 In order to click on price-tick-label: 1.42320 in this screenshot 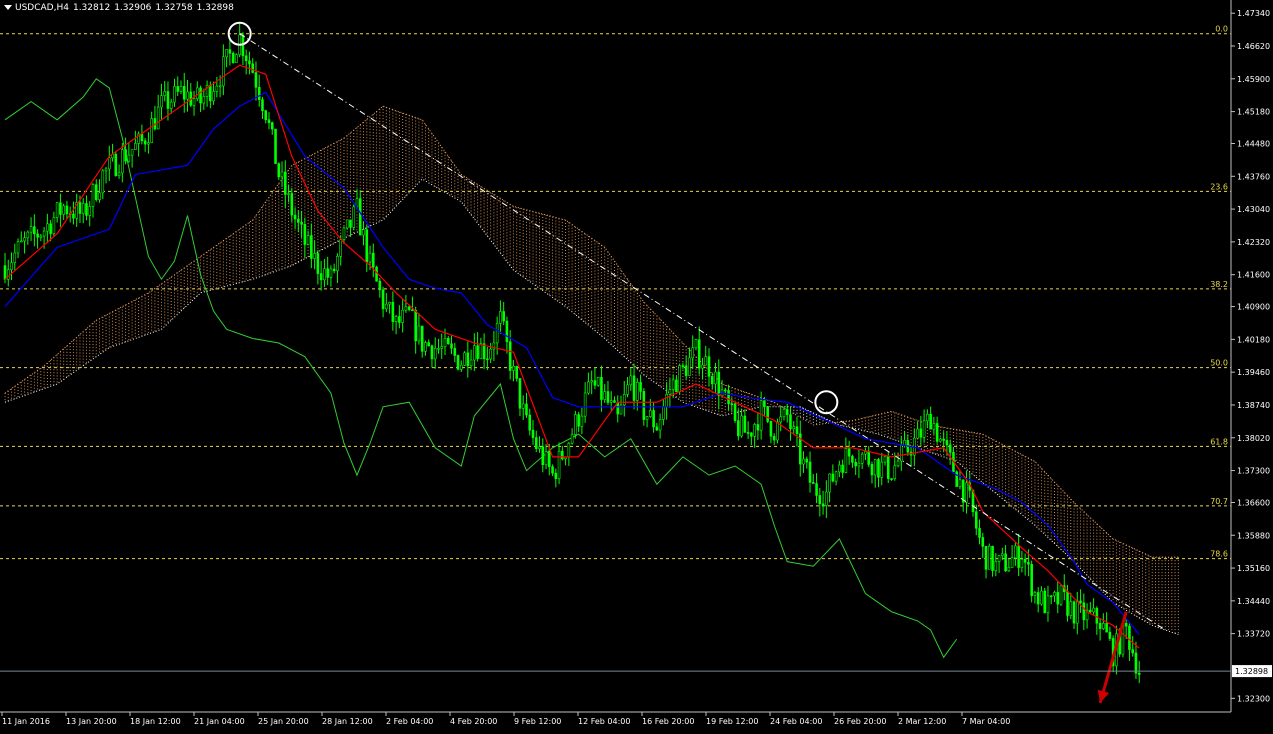, I will do `click(1253, 242)`.